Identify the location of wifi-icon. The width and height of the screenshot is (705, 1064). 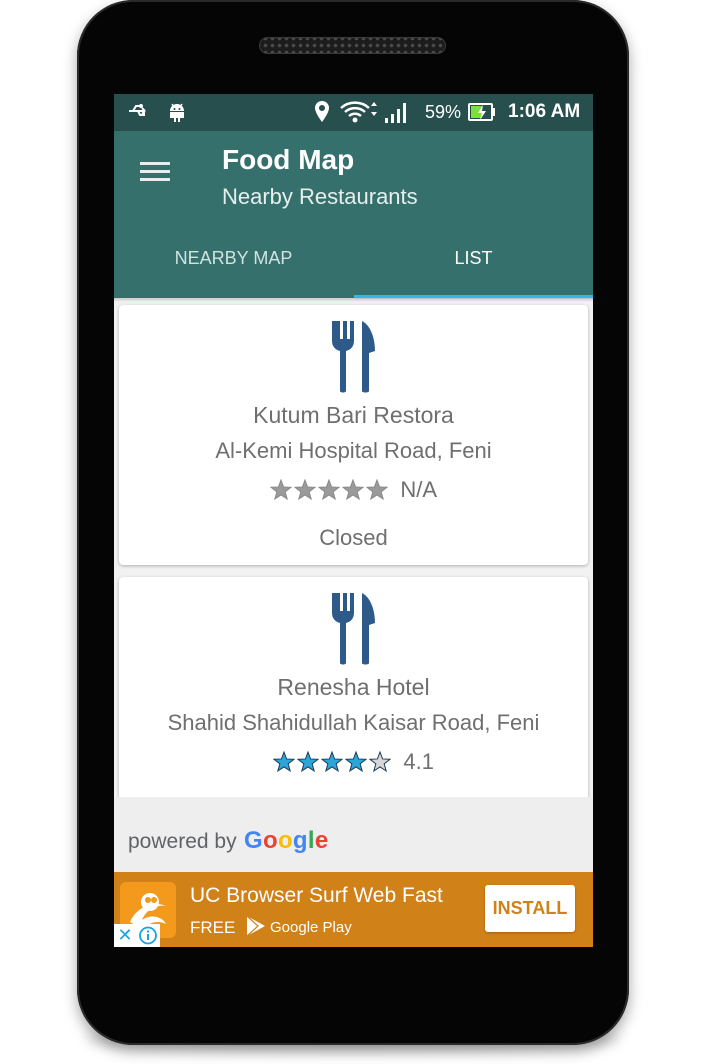
(359, 115).